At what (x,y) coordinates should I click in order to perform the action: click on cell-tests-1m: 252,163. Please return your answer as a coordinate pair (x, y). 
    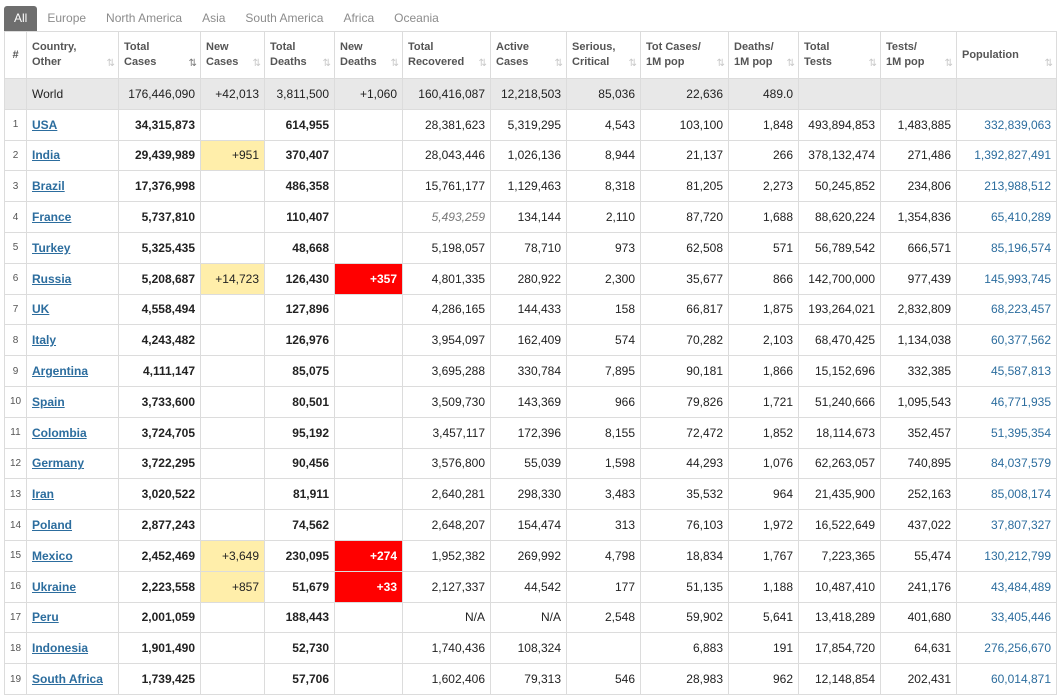
    Looking at the image, I should click on (918, 494).